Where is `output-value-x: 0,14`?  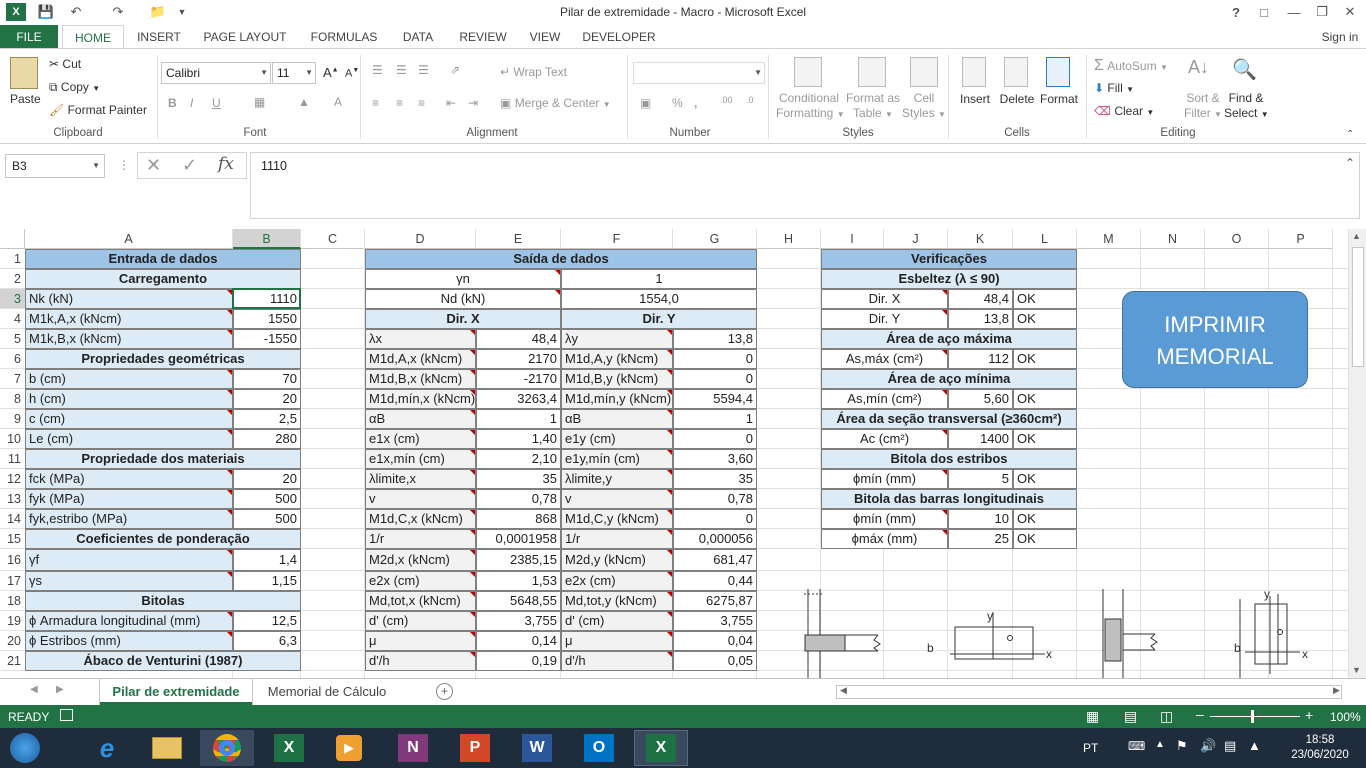 output-value-x: 0,14 is located at coordinates (518, 641).